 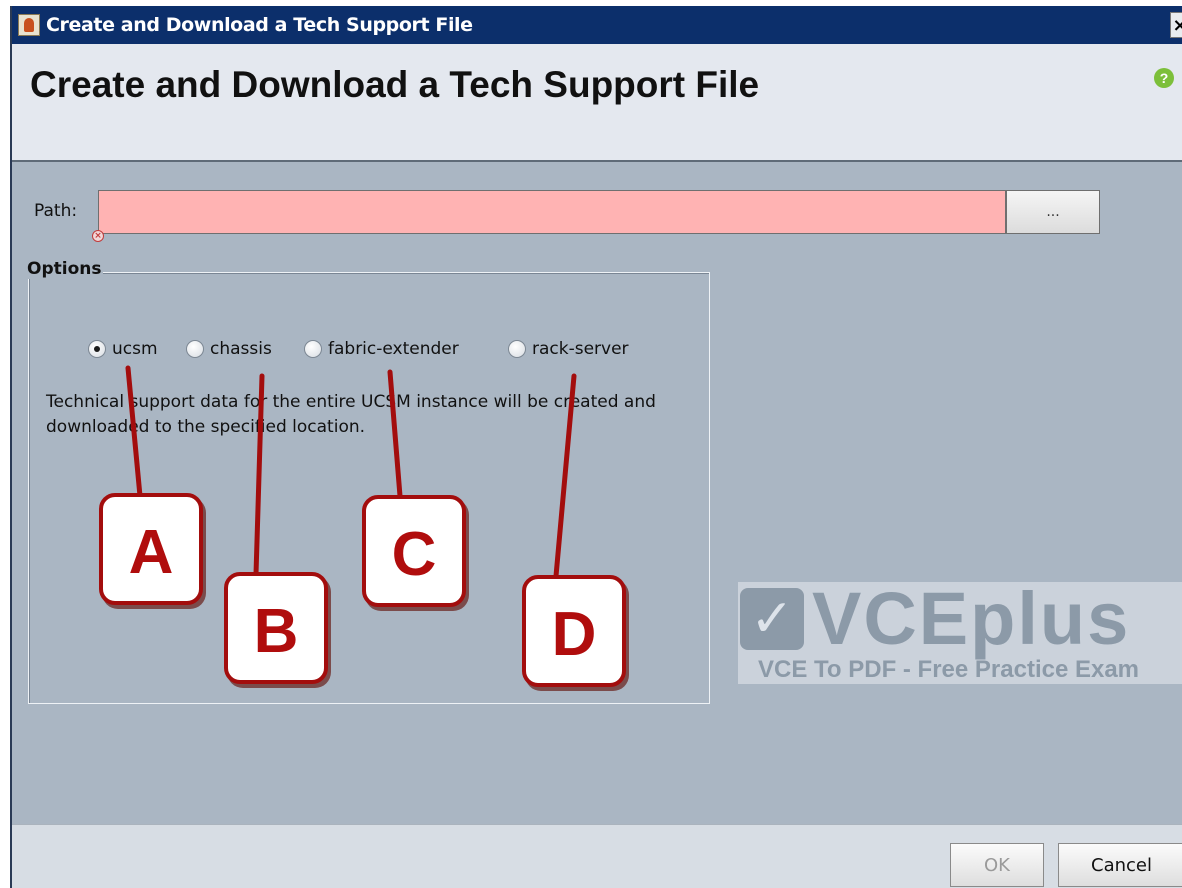 What do you see at coordinates (1176, 25) in the screenshot?
I see `close-icon: ×` at bounding box center [1176, 25].